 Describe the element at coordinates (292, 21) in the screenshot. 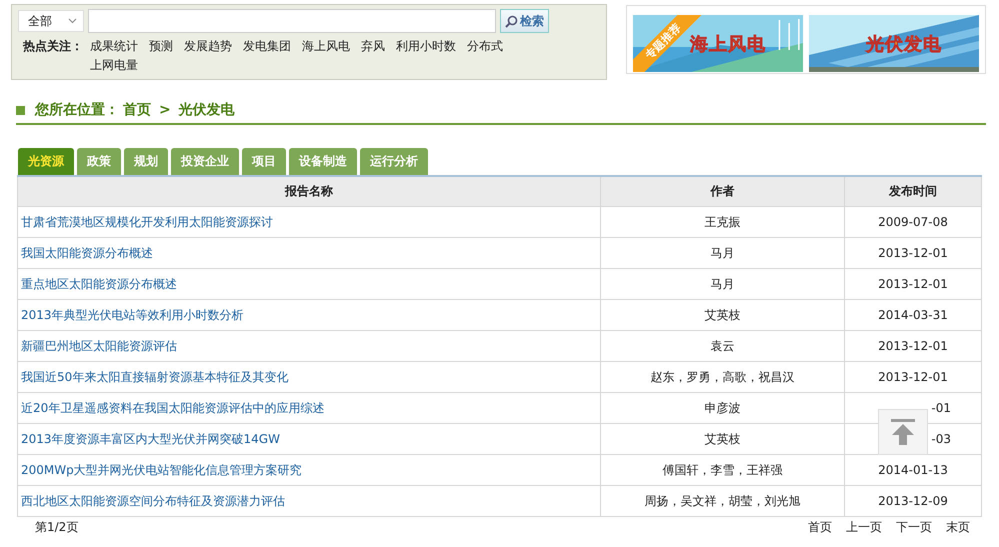

I see `search-field` at that location.